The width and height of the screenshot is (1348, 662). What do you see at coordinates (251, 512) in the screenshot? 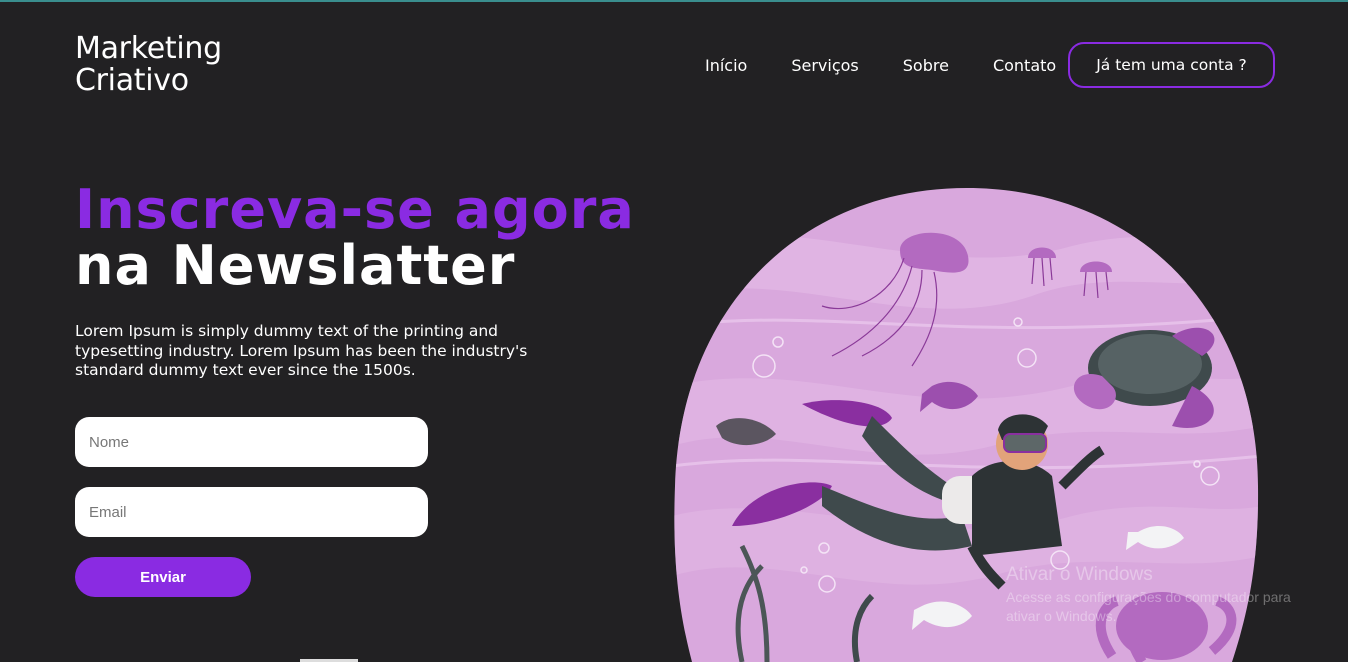
I see `email-input` at bounding box center [251, 512].